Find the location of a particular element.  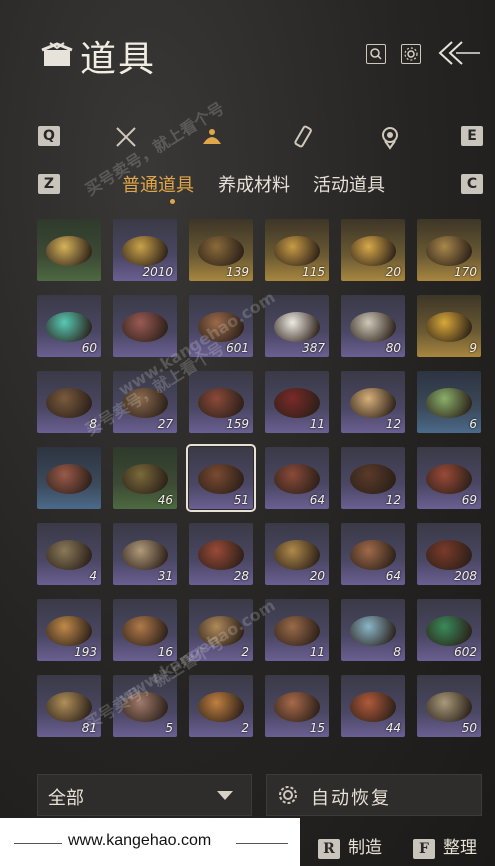

medal-icon is located at coordinates (390, 137).